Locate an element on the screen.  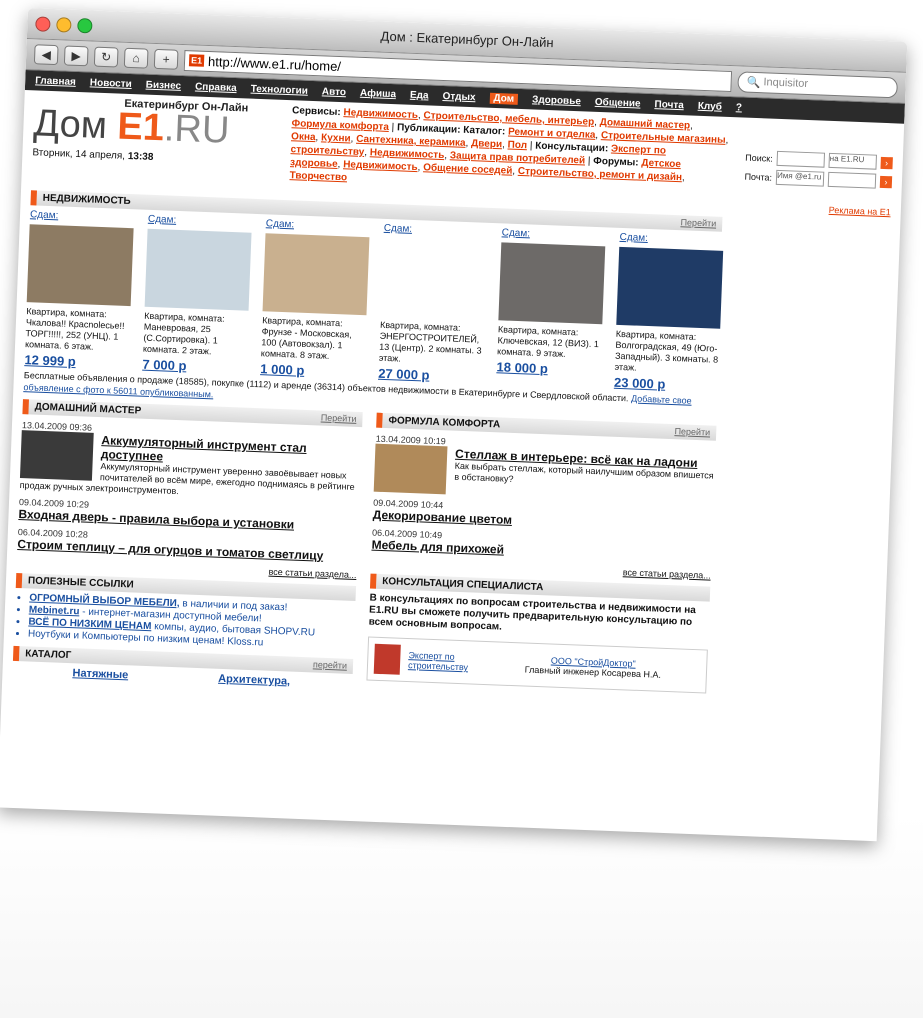
nav-item: Главная is located at coordinates (55, 81).